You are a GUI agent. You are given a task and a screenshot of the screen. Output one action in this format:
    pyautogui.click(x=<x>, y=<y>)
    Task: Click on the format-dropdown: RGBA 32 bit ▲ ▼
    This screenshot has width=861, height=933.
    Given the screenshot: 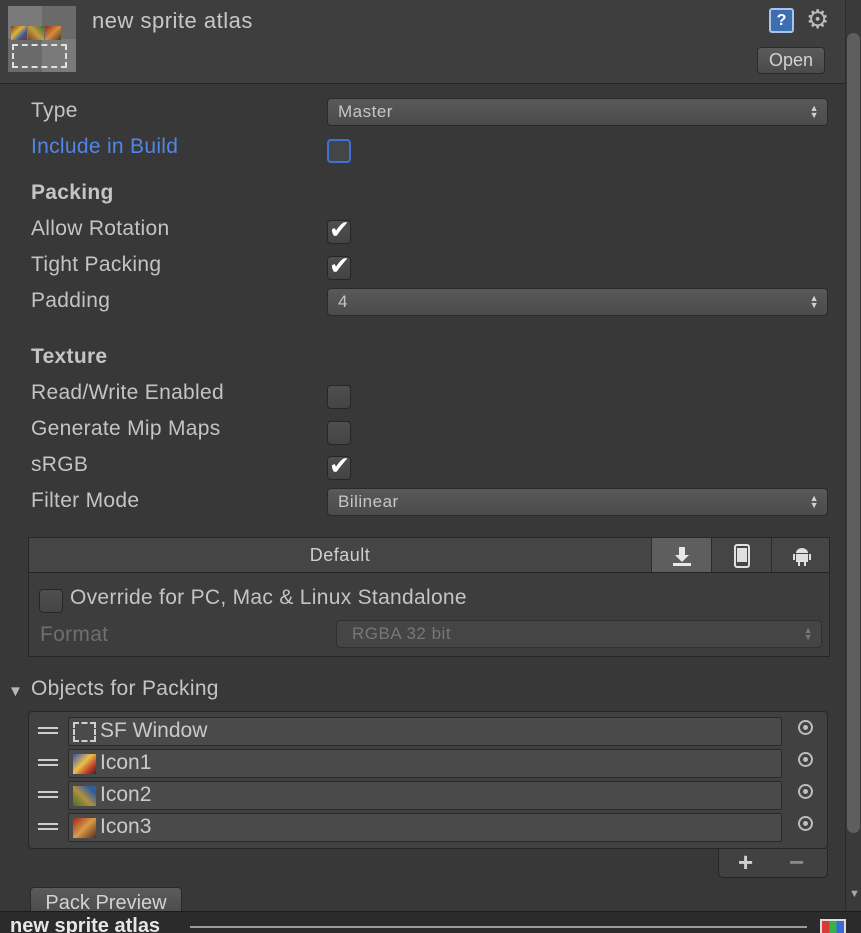 What is the action you would take?
    pyautogui.click(x=579, y=634)
    